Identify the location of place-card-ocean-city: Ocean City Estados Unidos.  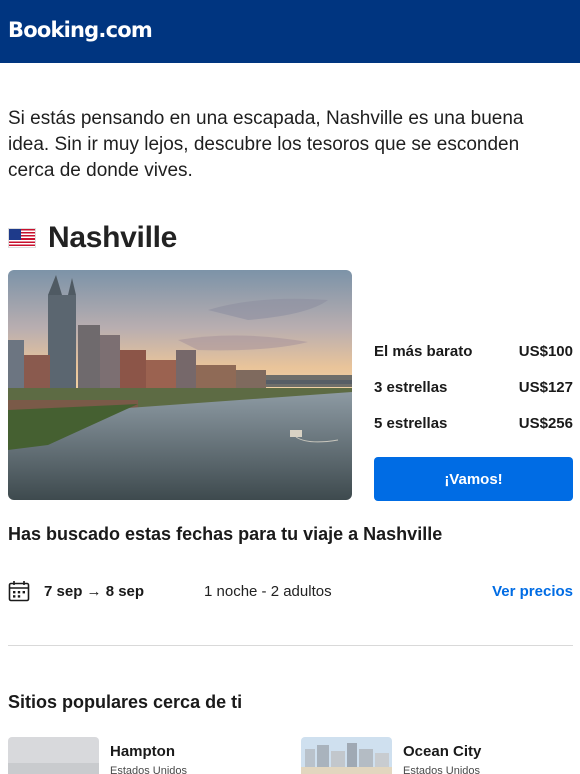
(391, 755).